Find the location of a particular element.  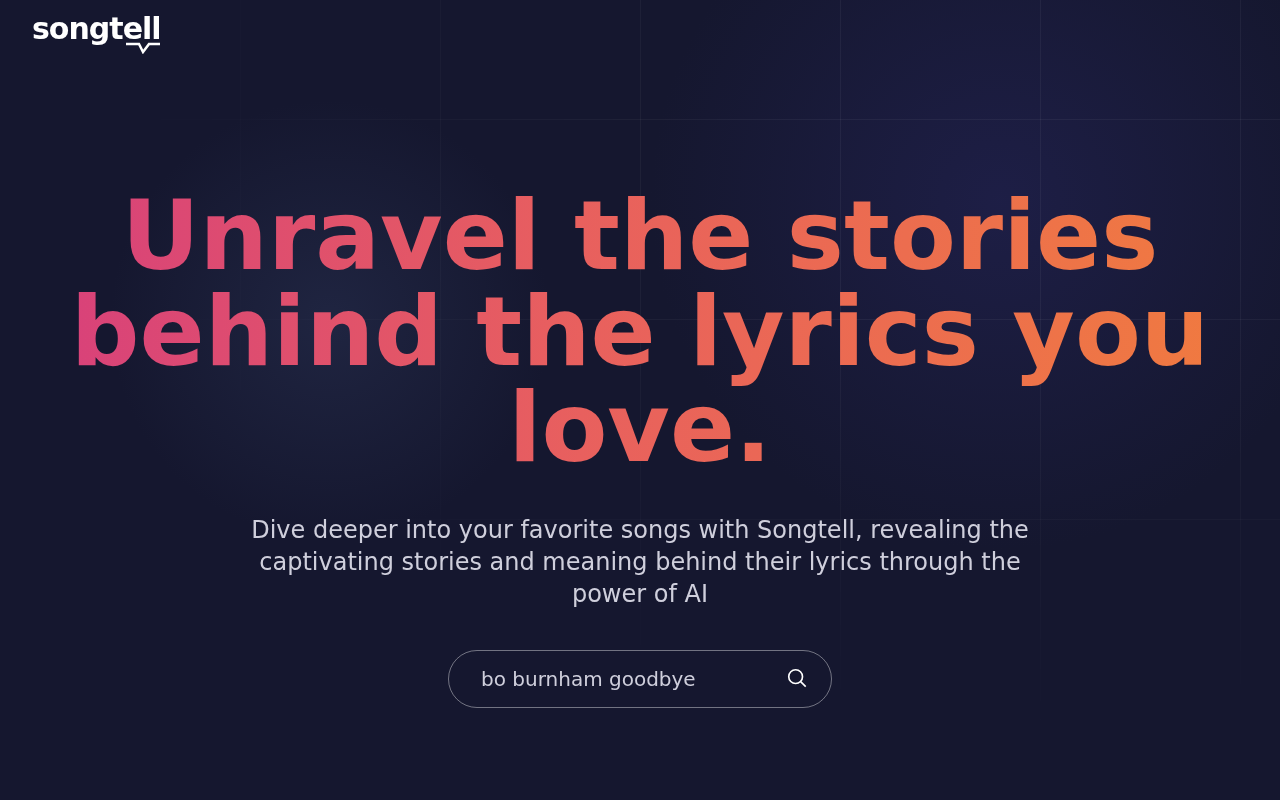

search-icon is located at coordinates (797, 678).